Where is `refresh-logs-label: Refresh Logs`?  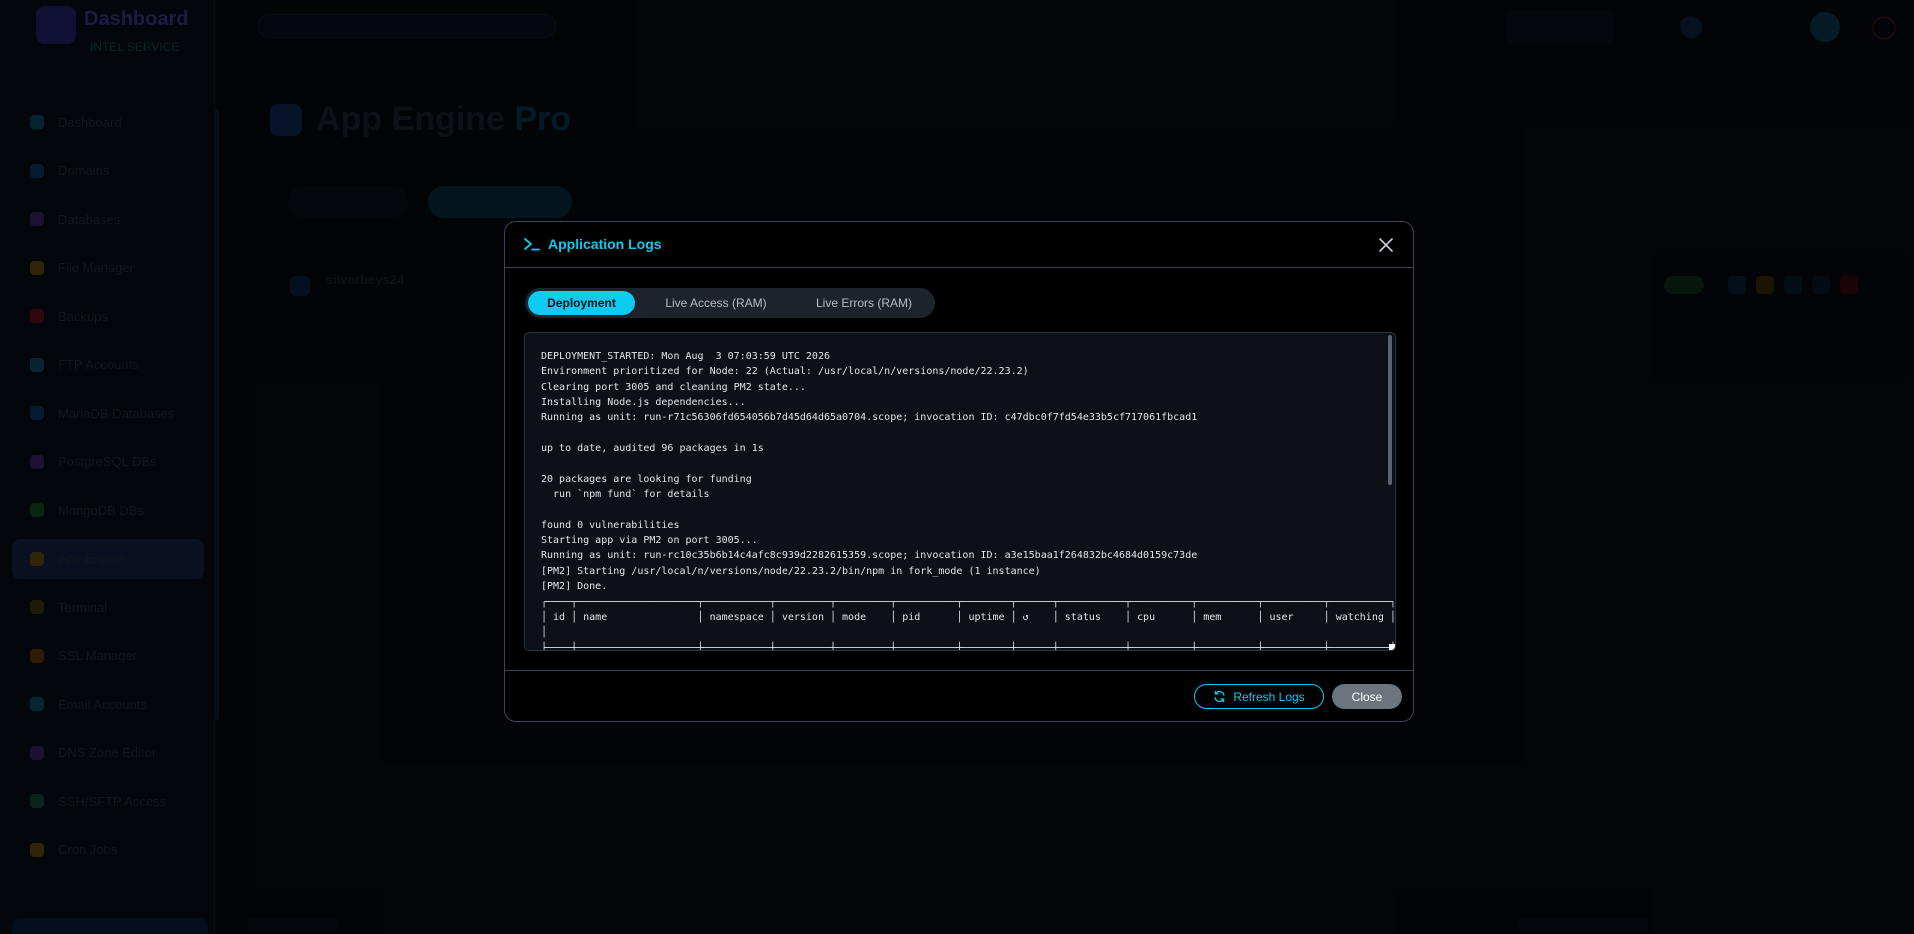
refresh-logs-label: Refresh Logs is located at coordinates (1269, 696).